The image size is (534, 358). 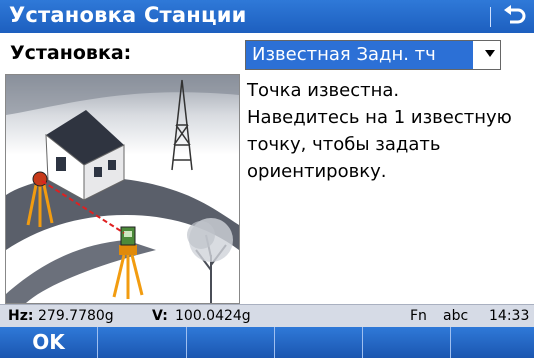 What do you see at coordinates (509, 316) in the screenshot?
I see `clock: 14:33` at bounding box center [509, 316].